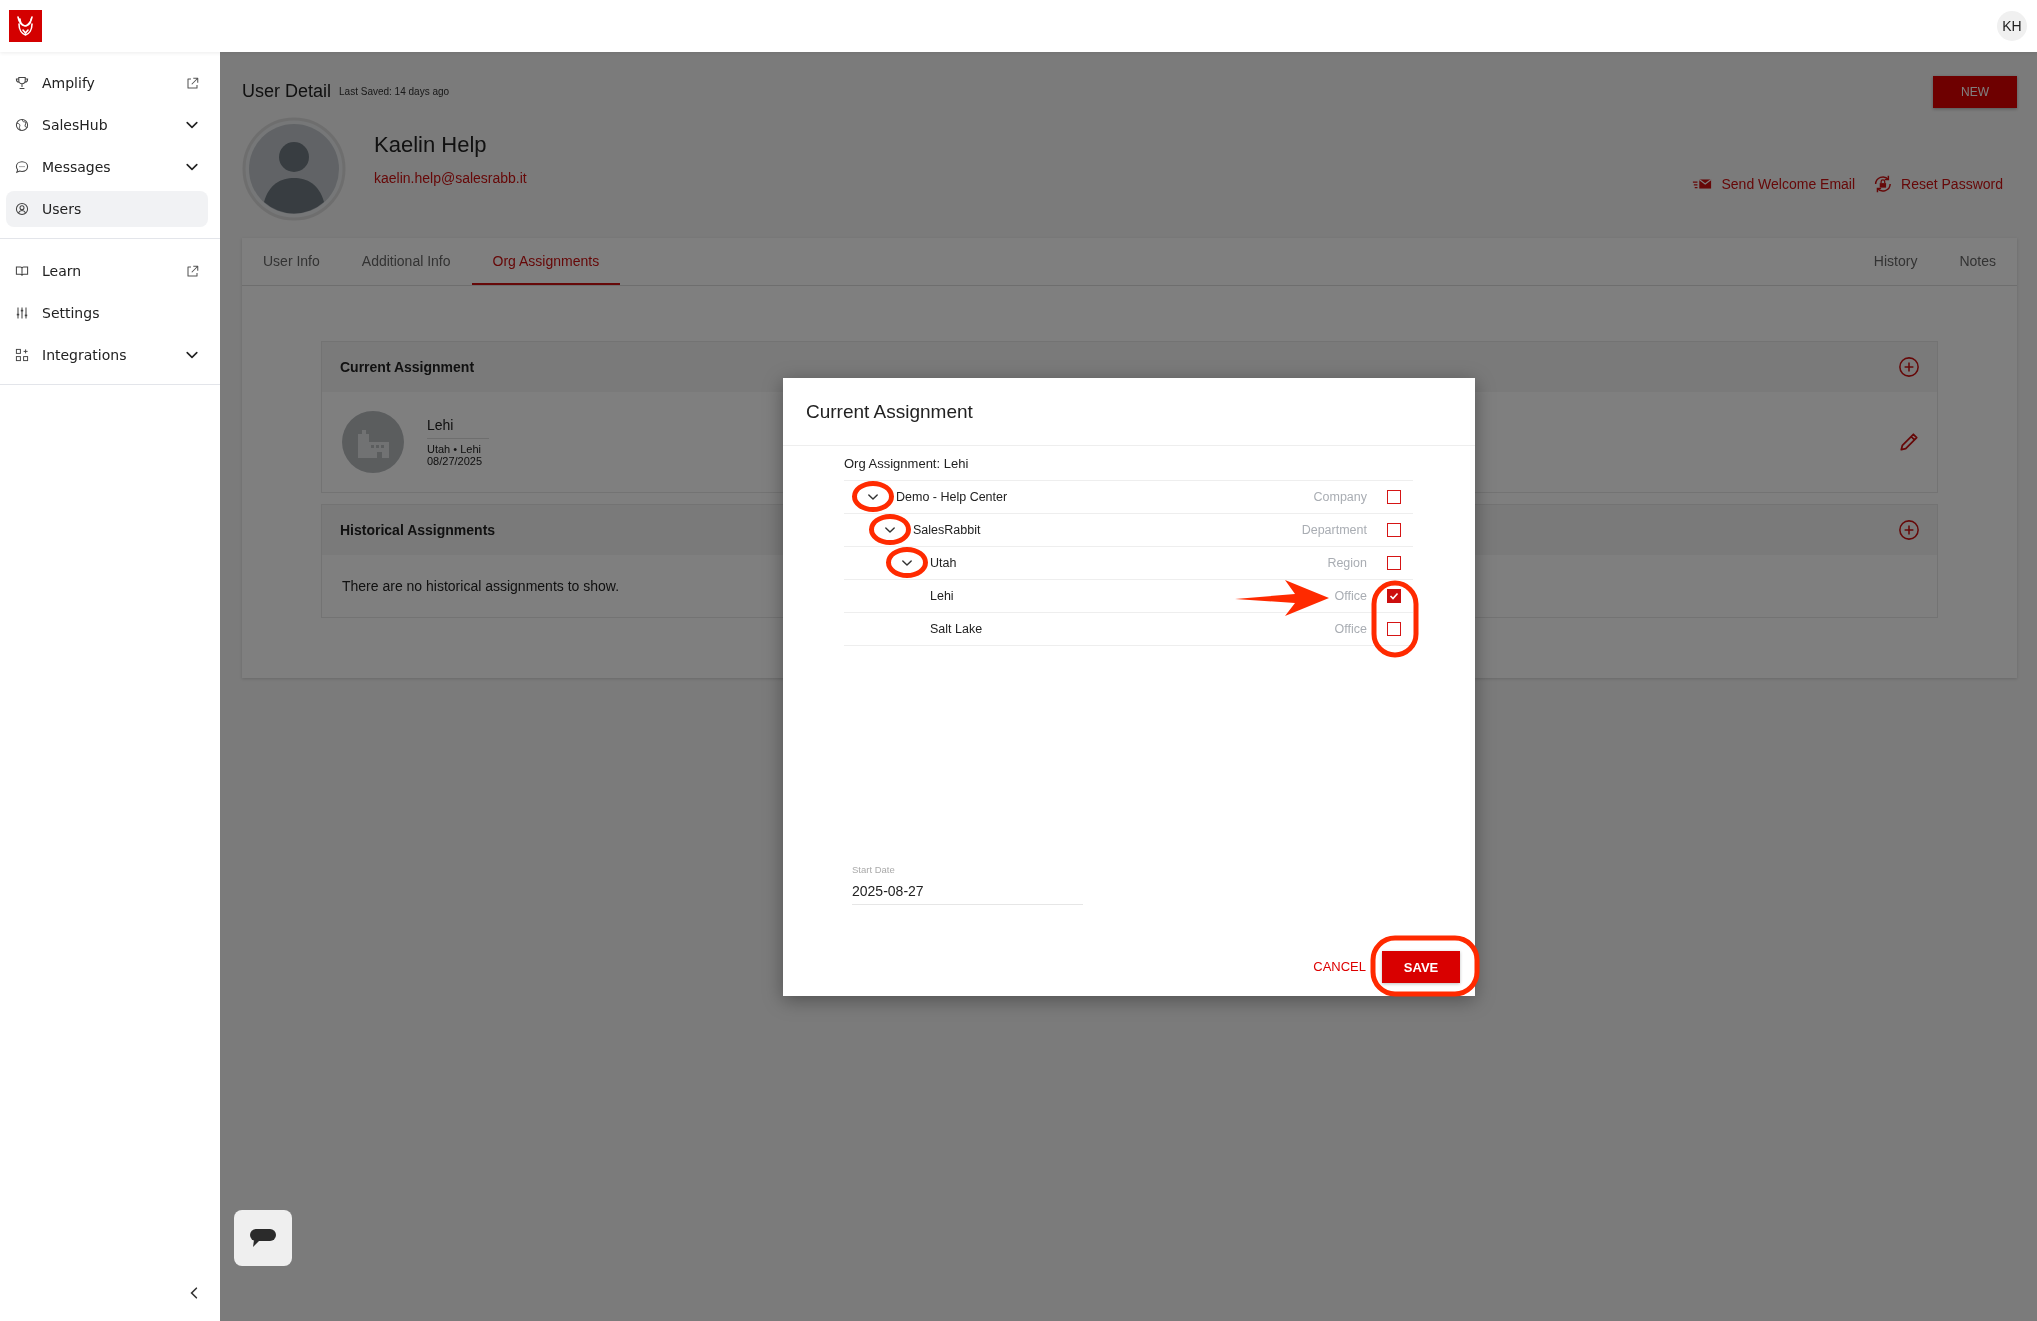 The image size is (2037, 1321). Describe the element at coordinates (1773, 184) in the screenshot. I see `action-link: Send Welcome Email` at that location.